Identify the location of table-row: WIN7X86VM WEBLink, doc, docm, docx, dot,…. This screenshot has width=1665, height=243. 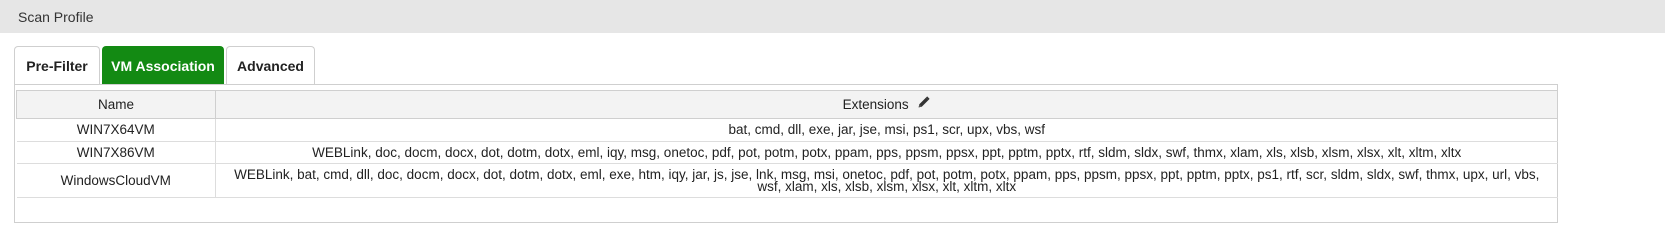
(787, 152).